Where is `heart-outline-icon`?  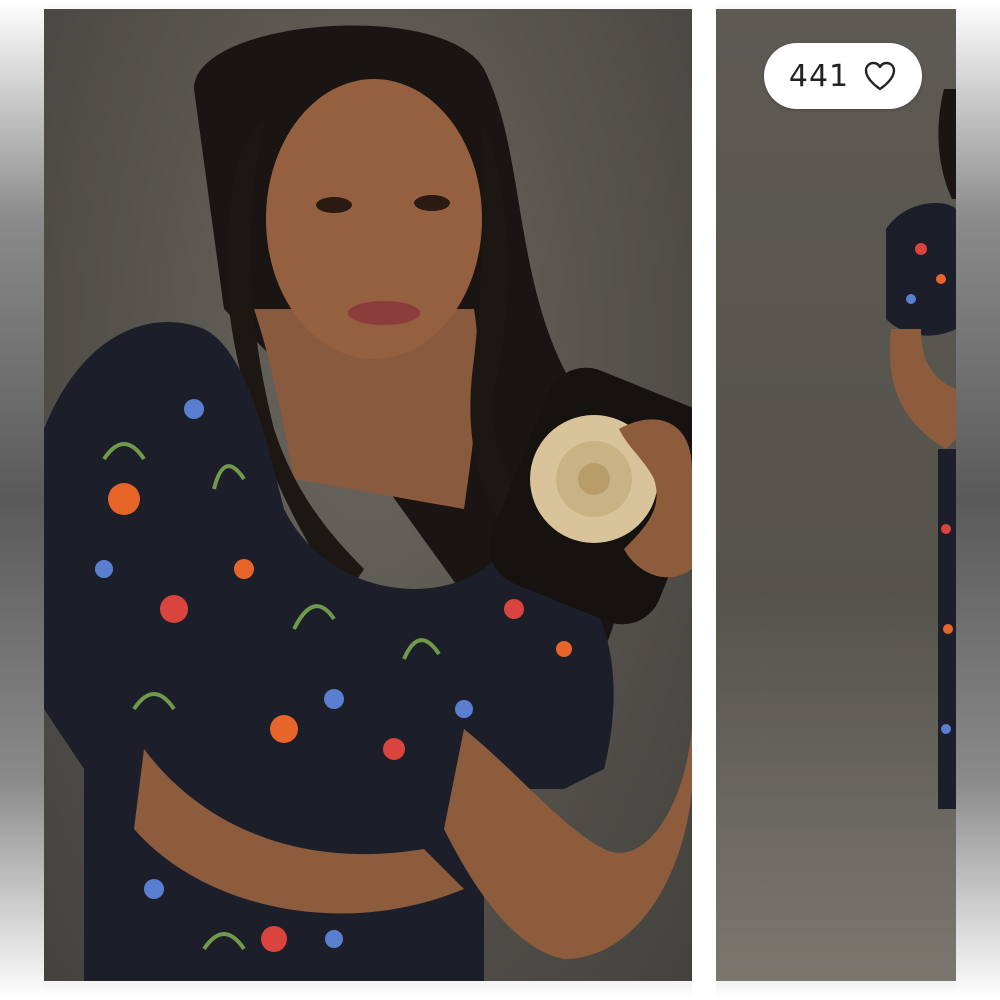
heart-outline-icon is located at coordinates (880, 76).